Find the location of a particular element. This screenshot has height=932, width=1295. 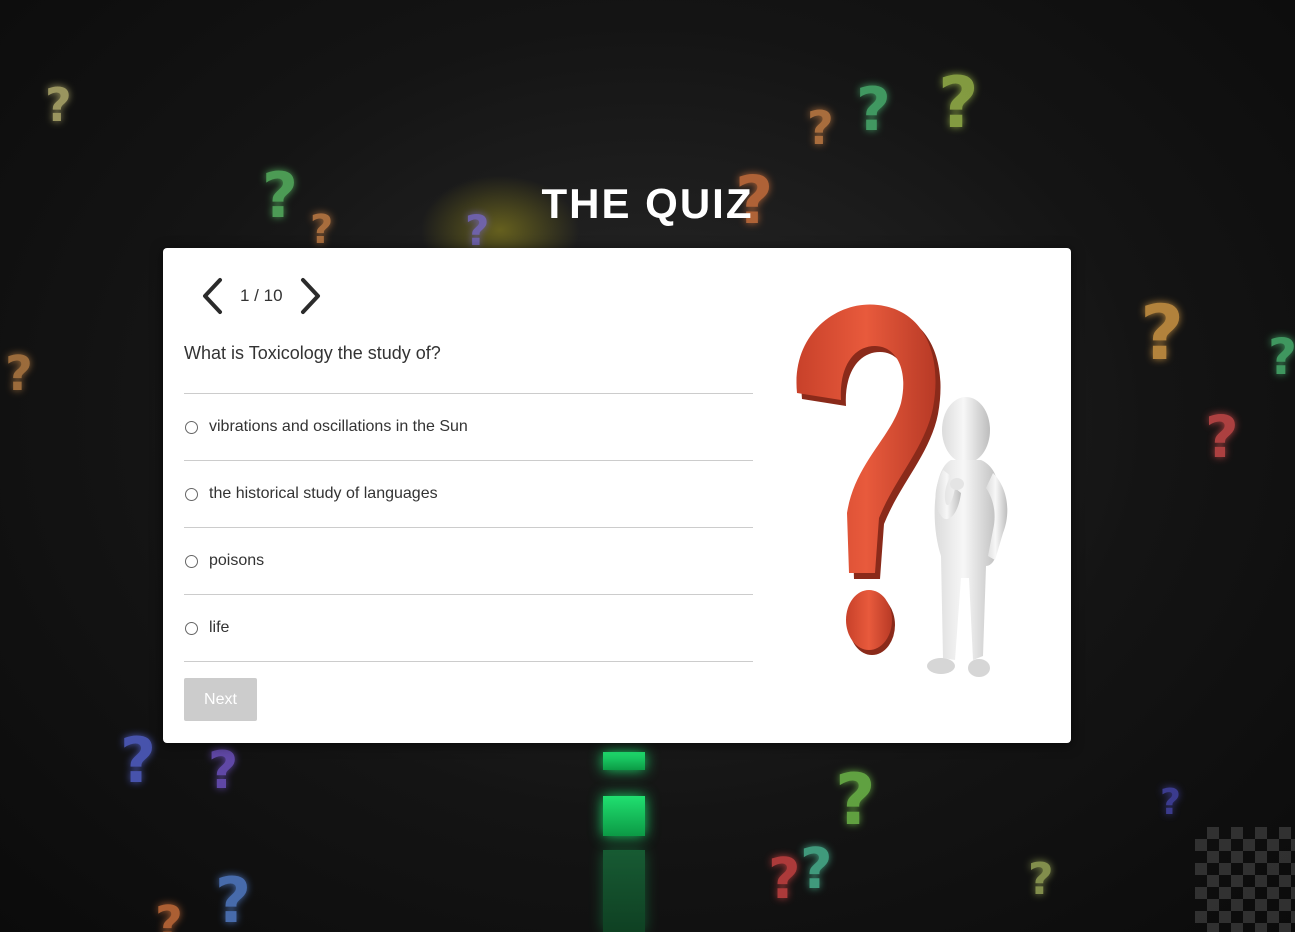

background-checker-pattern is located at coordinates (1245, 879).